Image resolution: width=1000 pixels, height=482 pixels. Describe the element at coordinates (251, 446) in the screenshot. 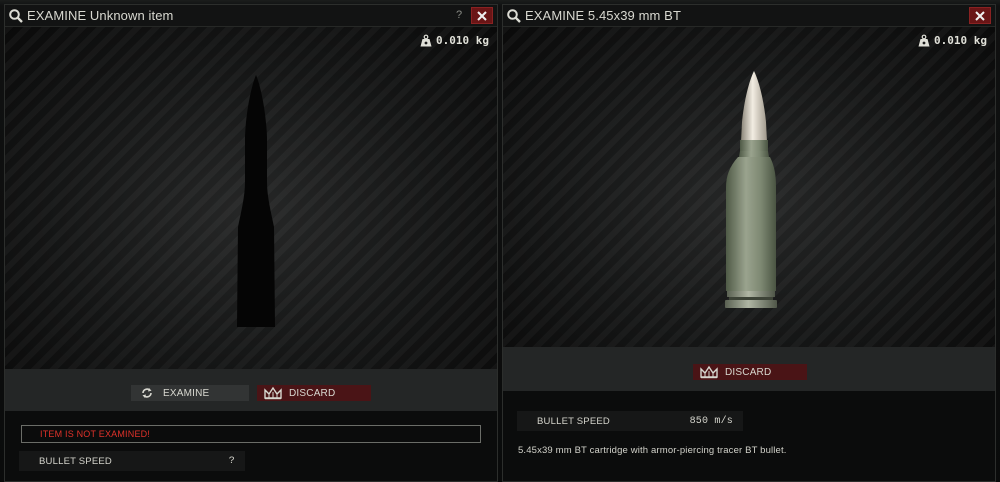

I see `info-panel: ITEM IS NOT EXAMINED! BULLET SPEED ?` at that location.